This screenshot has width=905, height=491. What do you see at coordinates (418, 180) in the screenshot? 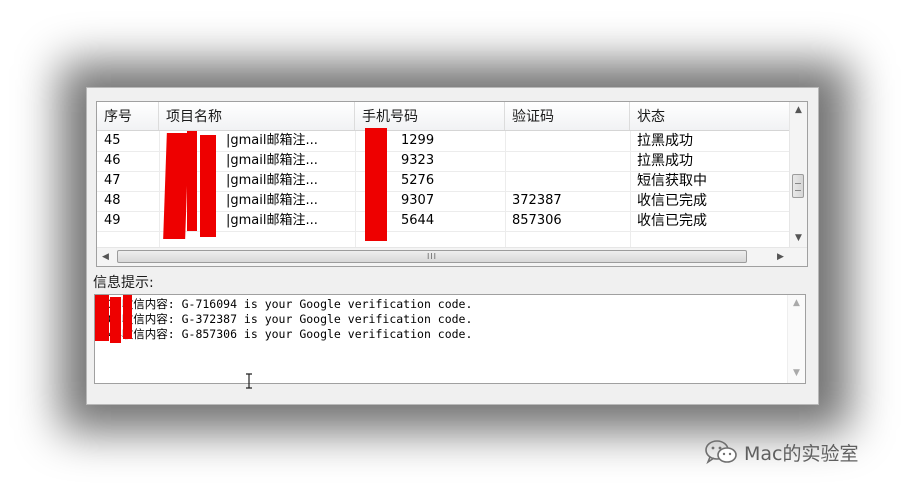
I see `cell-phone: 5276` at bounding box center [418, 180].